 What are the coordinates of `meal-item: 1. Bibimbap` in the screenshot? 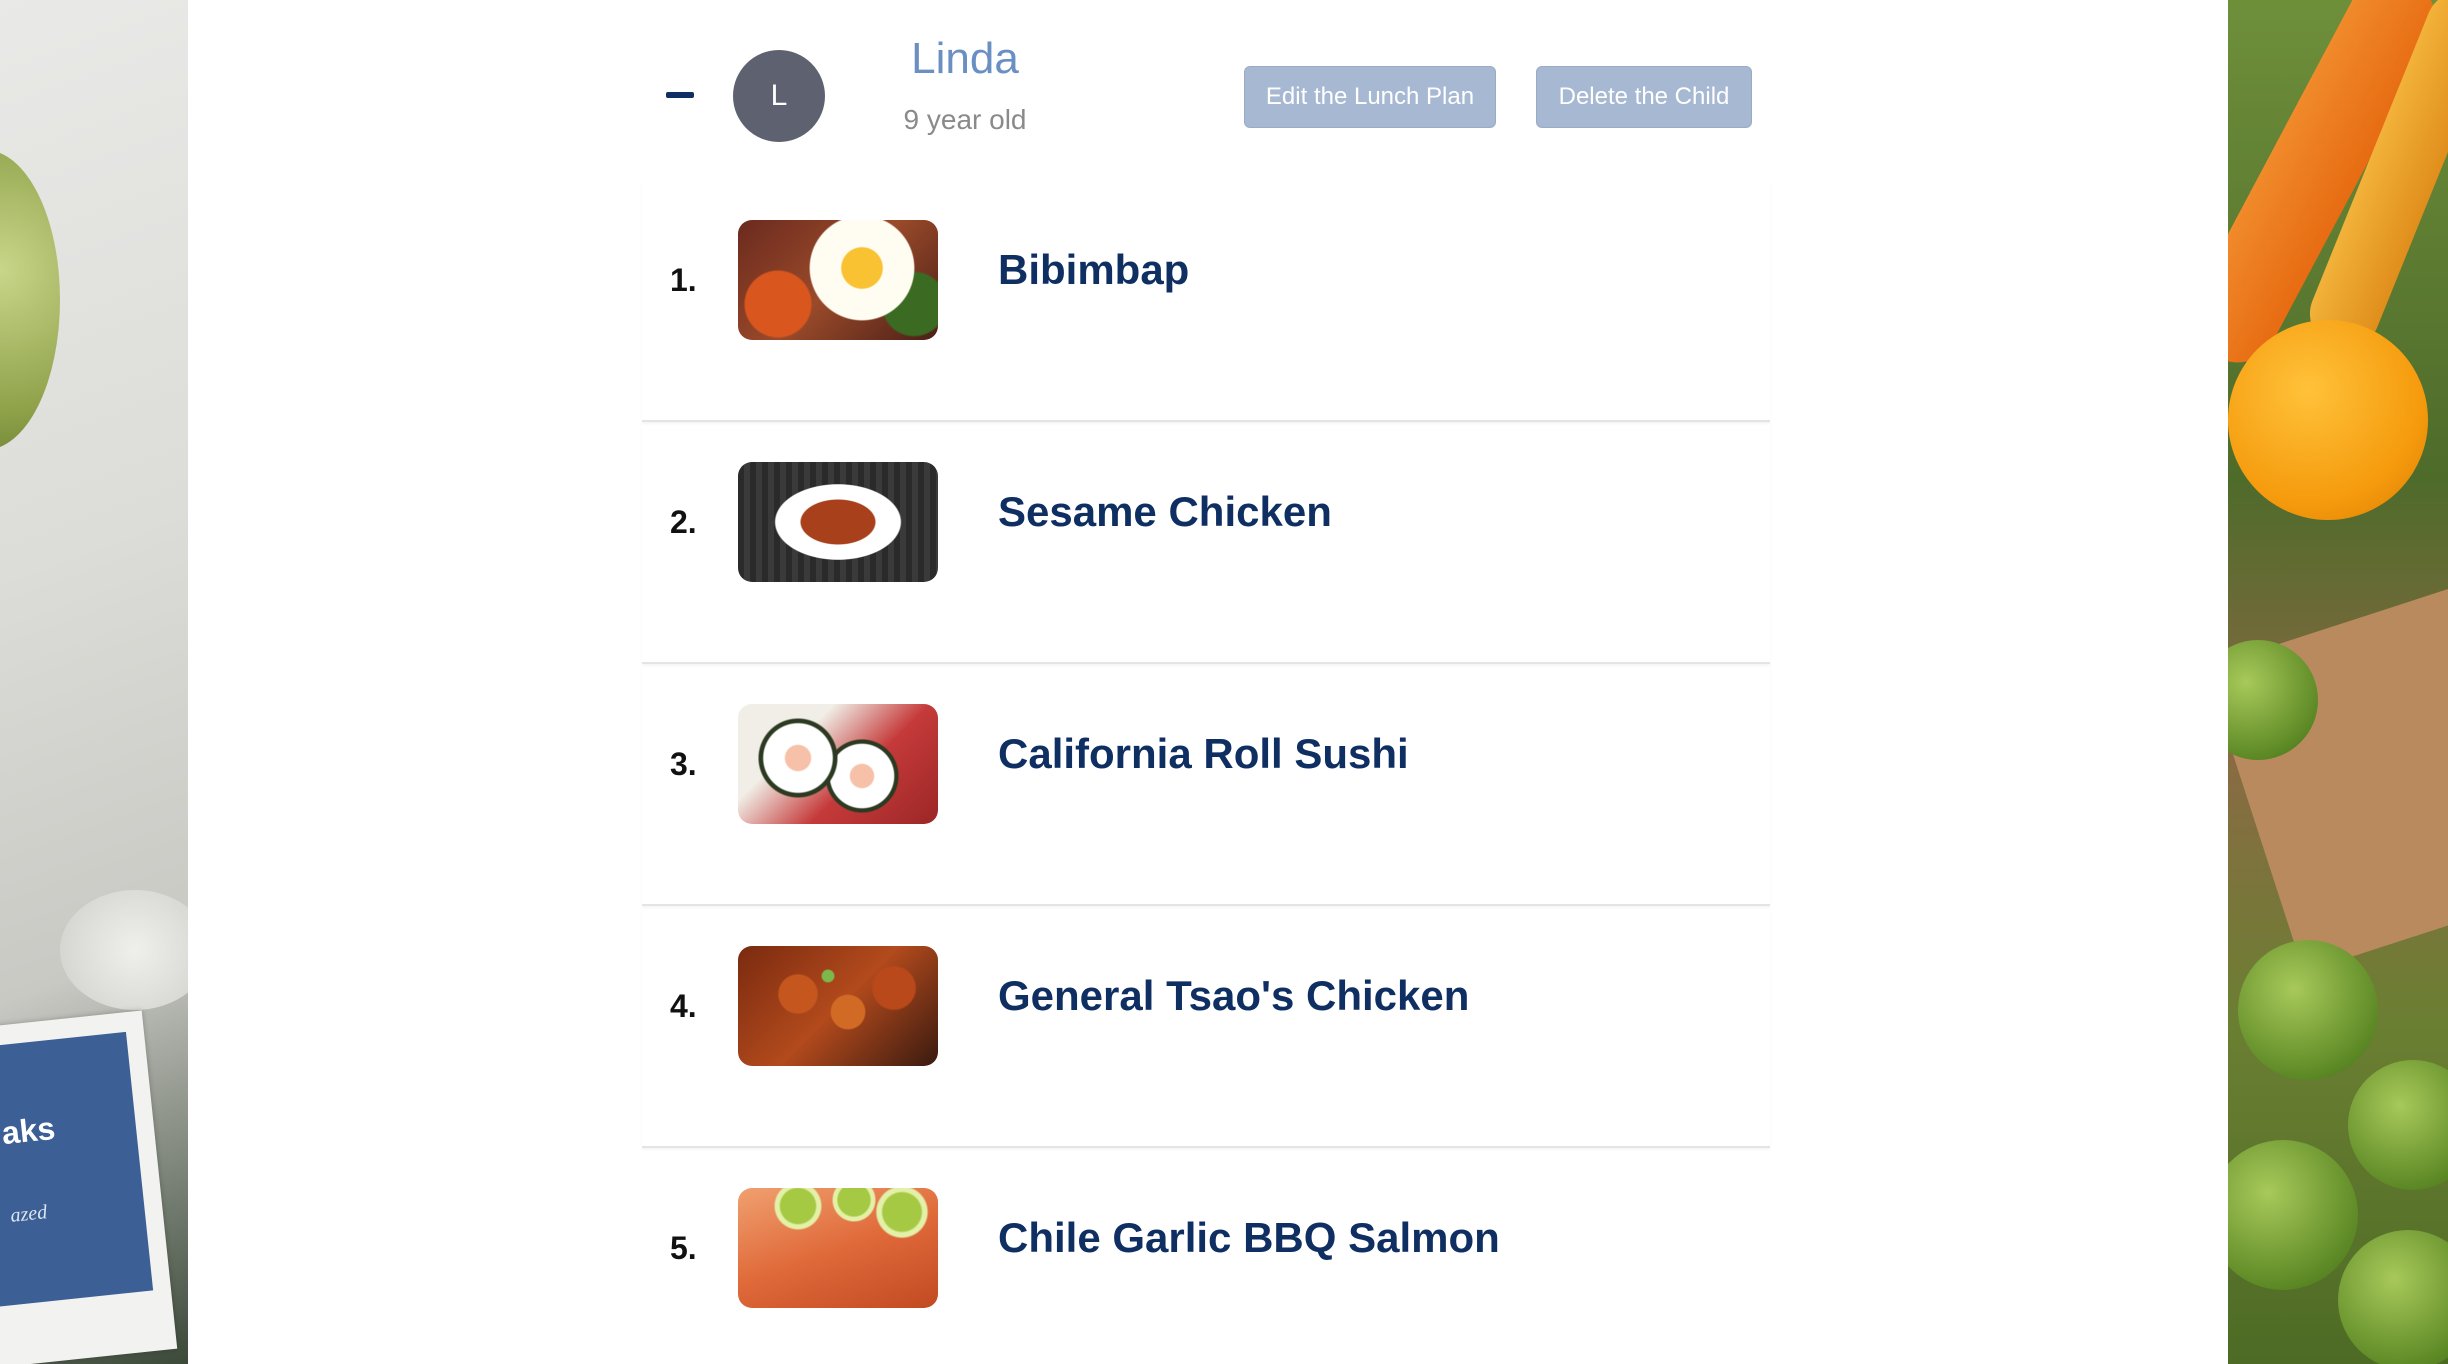 It's located at (1206, 301).